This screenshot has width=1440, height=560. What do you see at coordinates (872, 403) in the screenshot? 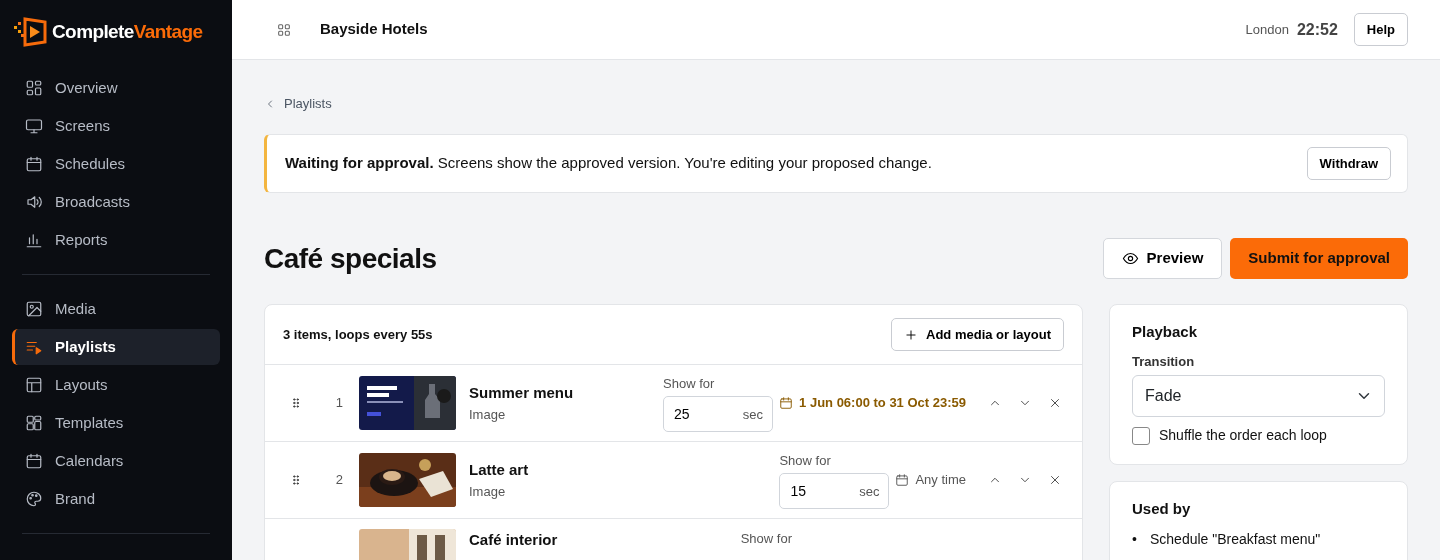
I see `schedule-label: 1 Jun 06:00 to 31 Oct 23:59` at bounding box center [872, 403].